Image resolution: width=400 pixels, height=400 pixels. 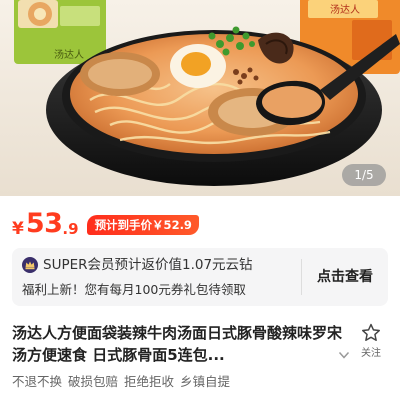 What do you see at coordinates (93, 381) in the screenshot?
I see `service-tag: 破损包赔` at bounding box center [93, 381].